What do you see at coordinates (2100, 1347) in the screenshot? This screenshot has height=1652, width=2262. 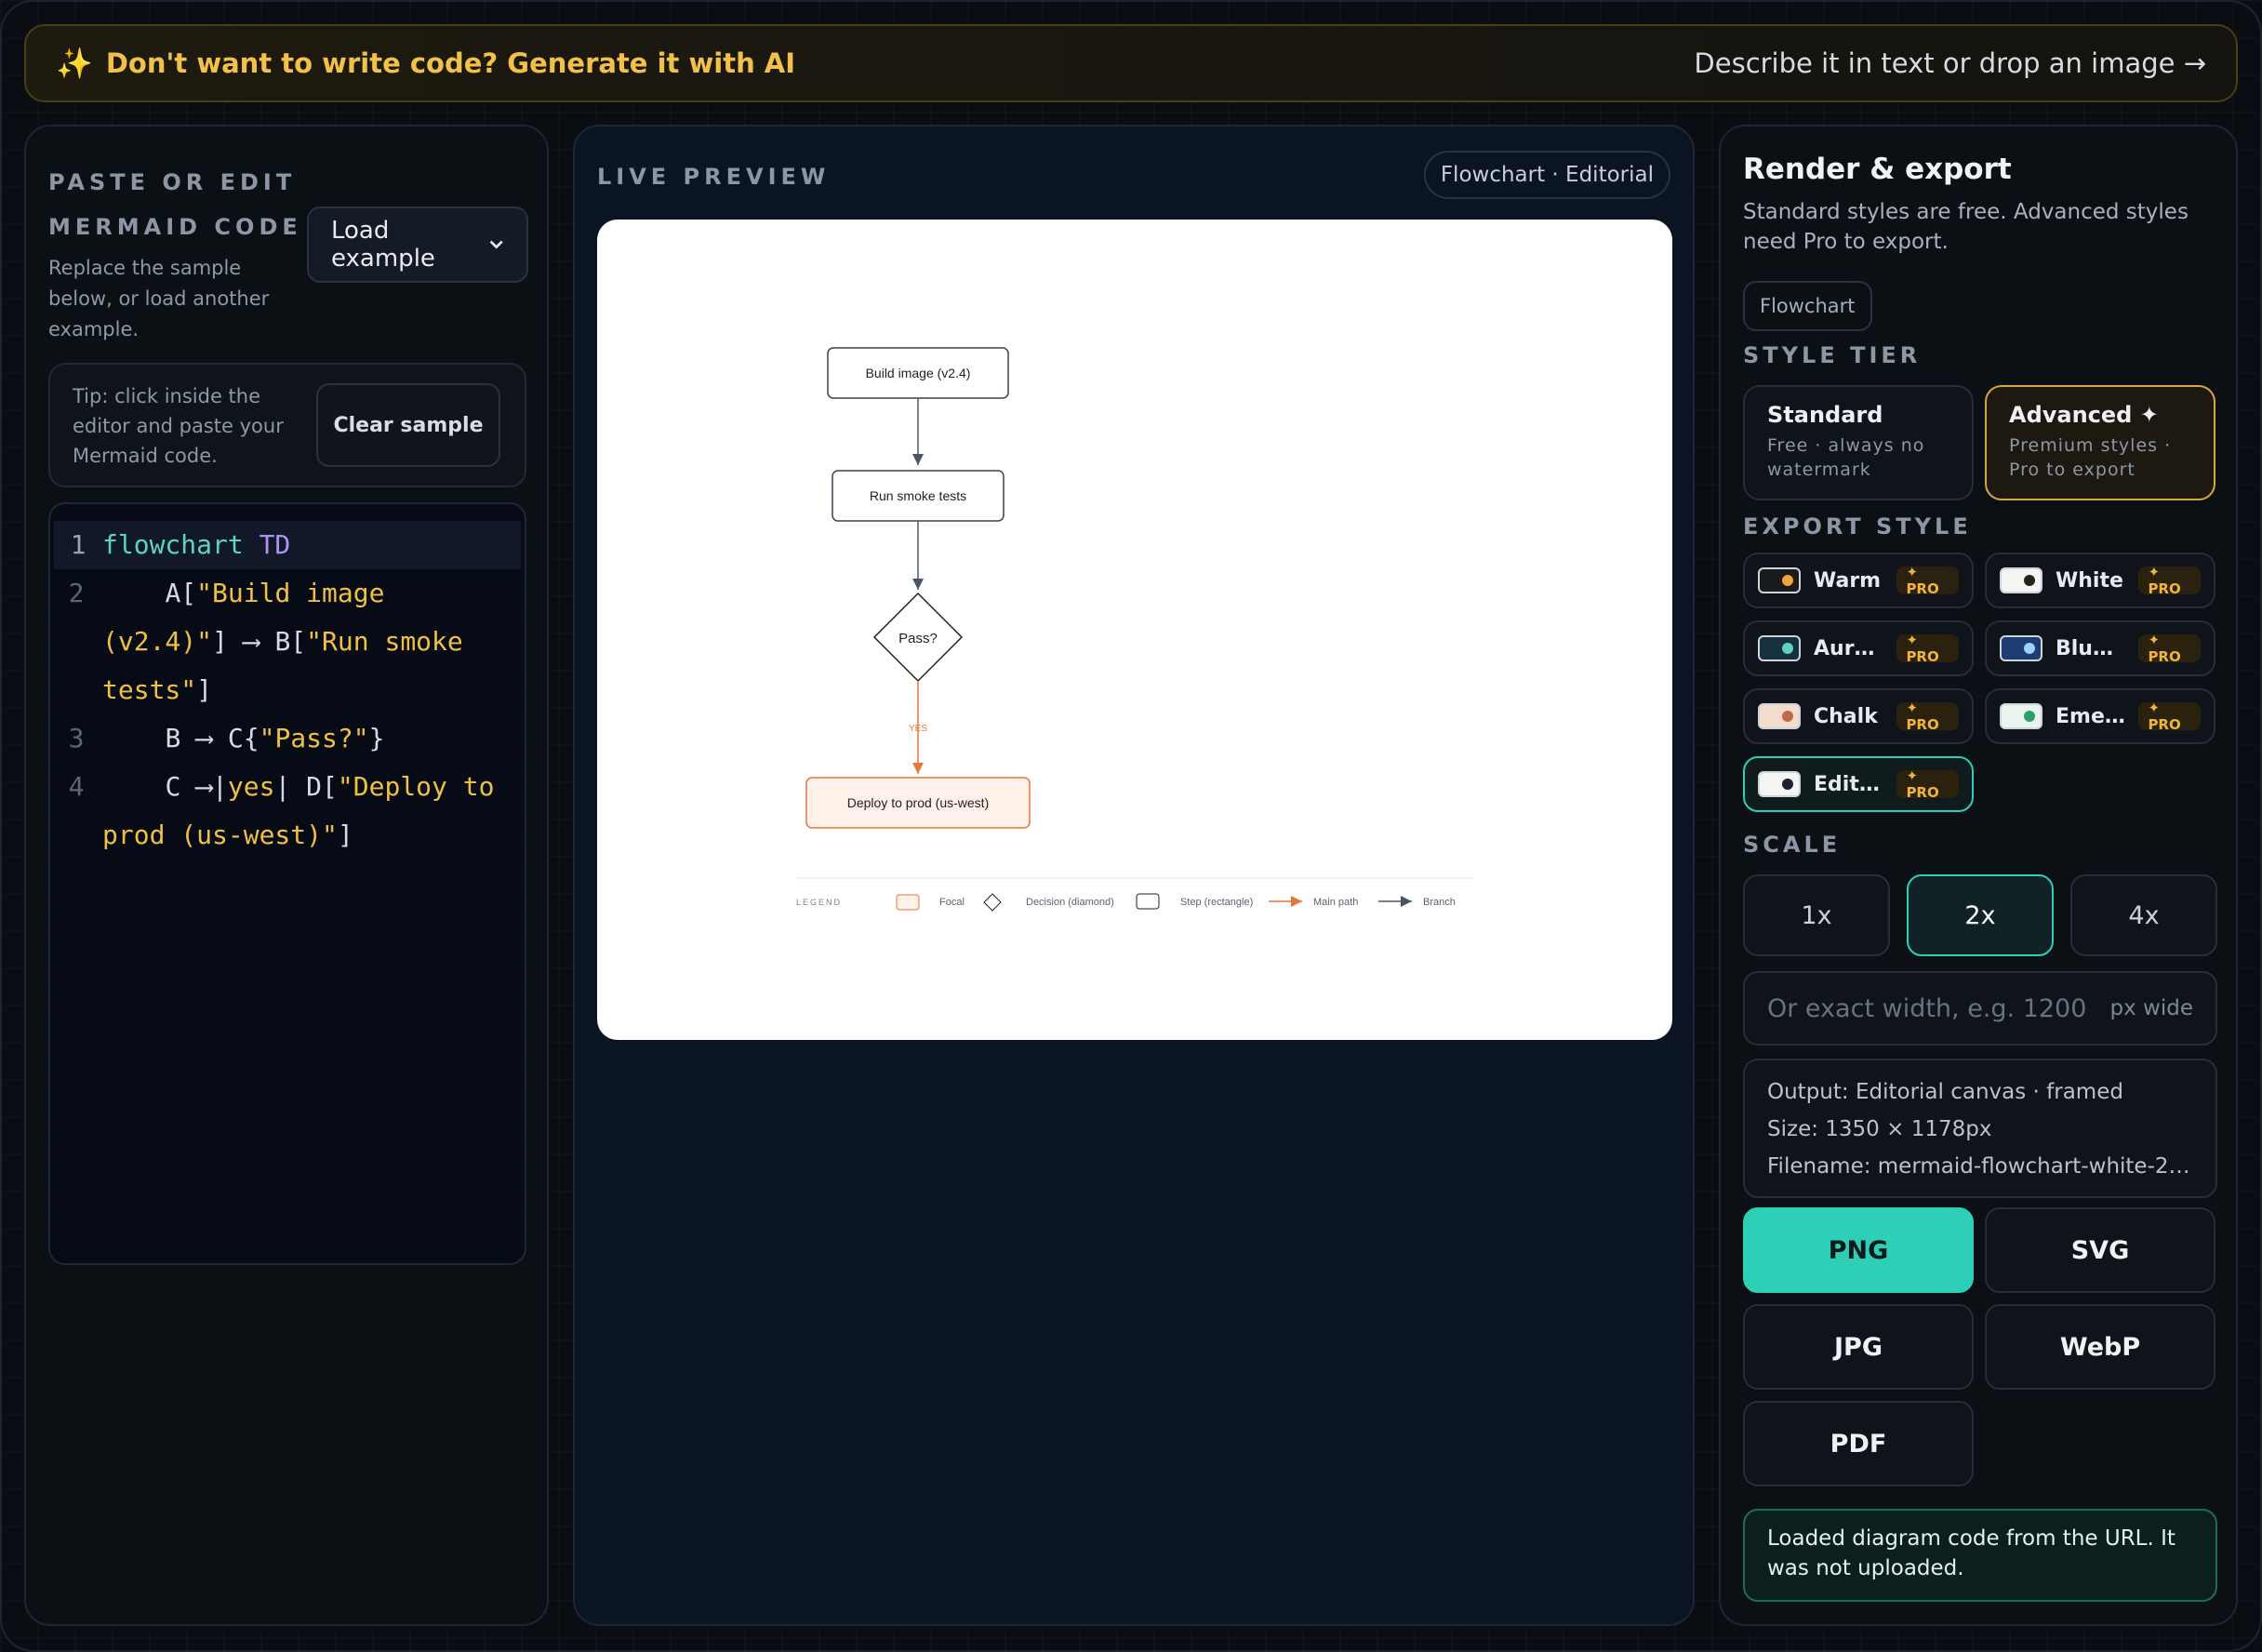 I see `export-webp-button: WebP` at bounding box center [2100, 1347].